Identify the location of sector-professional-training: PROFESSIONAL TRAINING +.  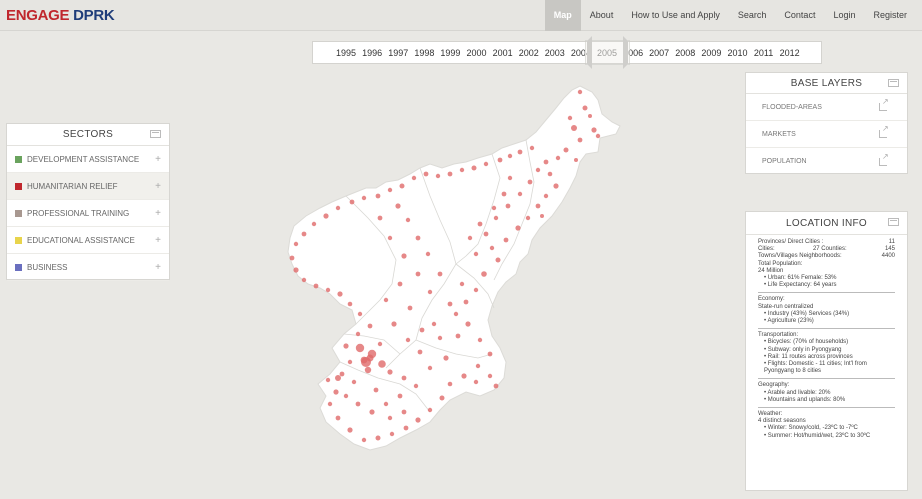
(88, 213).